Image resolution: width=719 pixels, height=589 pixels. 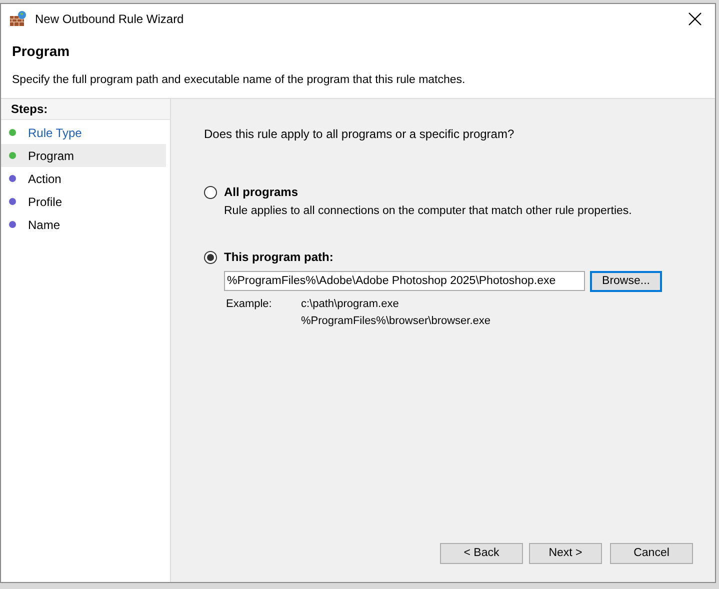 What do you see at coordinates (428, 211) in the screenshot?
I see `option-description: Rule applies to all connections on the computer that match other rule properties.` at bounding box center [428, 211].